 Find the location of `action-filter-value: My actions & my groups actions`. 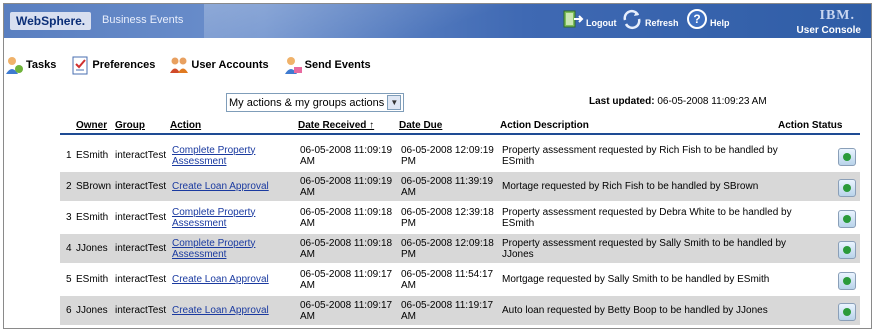

action-filter-value: My actions & my groups actions is located at coordinates (307, 102).